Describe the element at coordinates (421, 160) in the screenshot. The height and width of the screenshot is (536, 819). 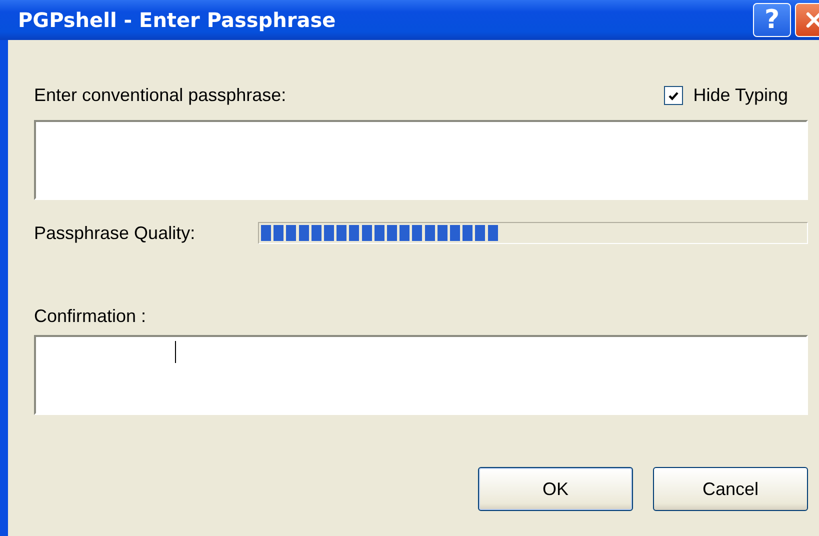
I see `passphrase-field` at that location.